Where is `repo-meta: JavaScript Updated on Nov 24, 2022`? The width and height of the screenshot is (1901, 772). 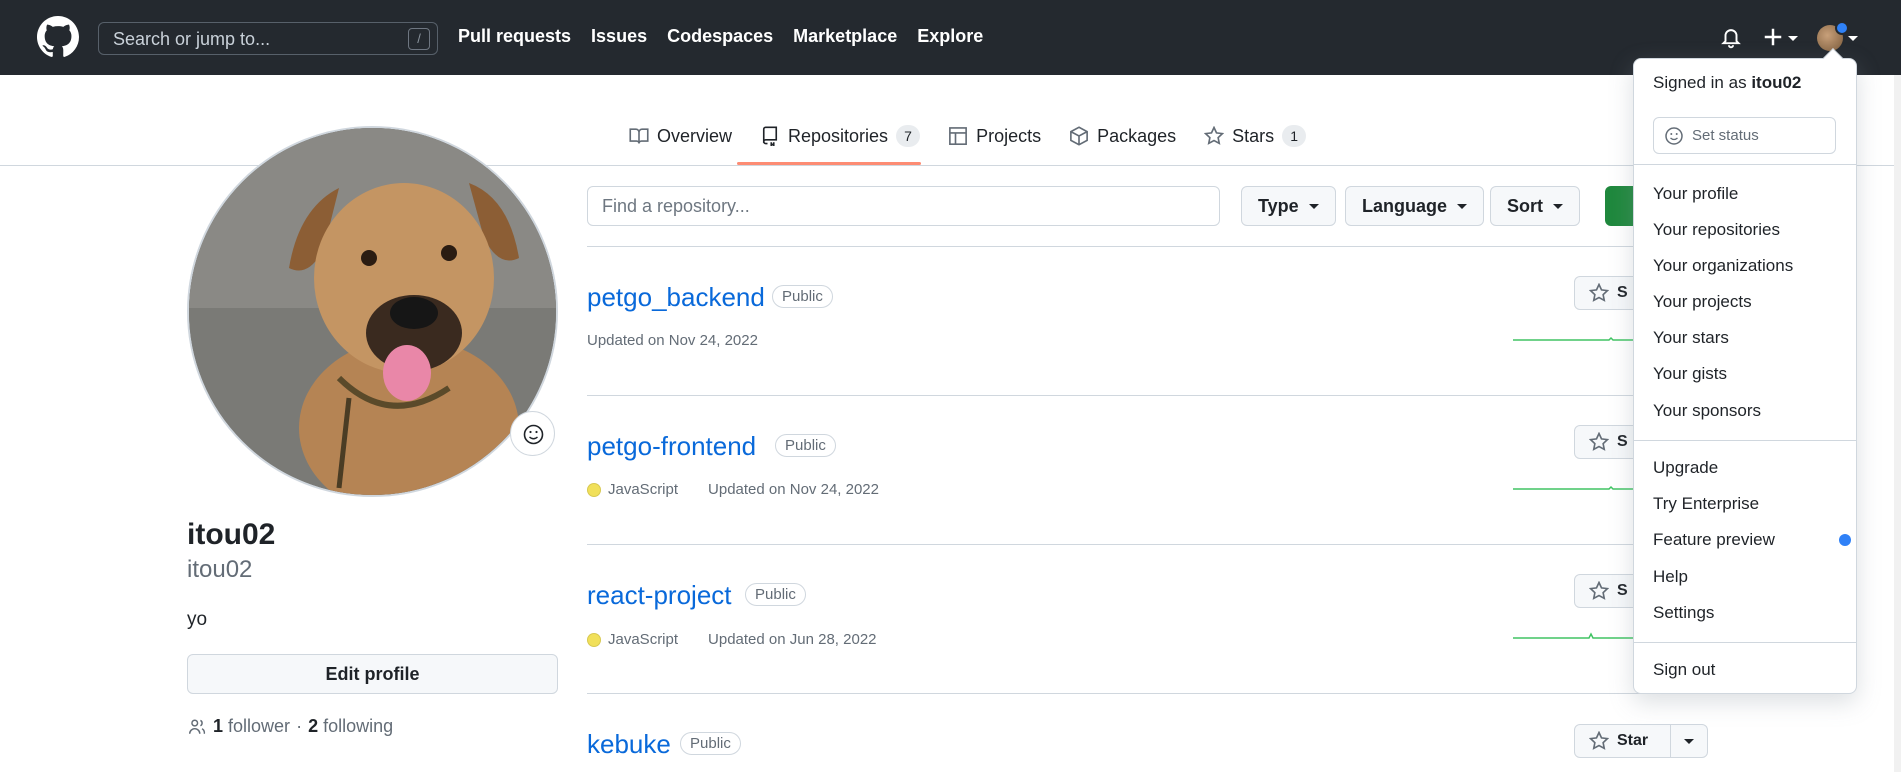
repo-meta: JavaScript Updated on Nov 24, 2022 is located at coordinates (733, 489).